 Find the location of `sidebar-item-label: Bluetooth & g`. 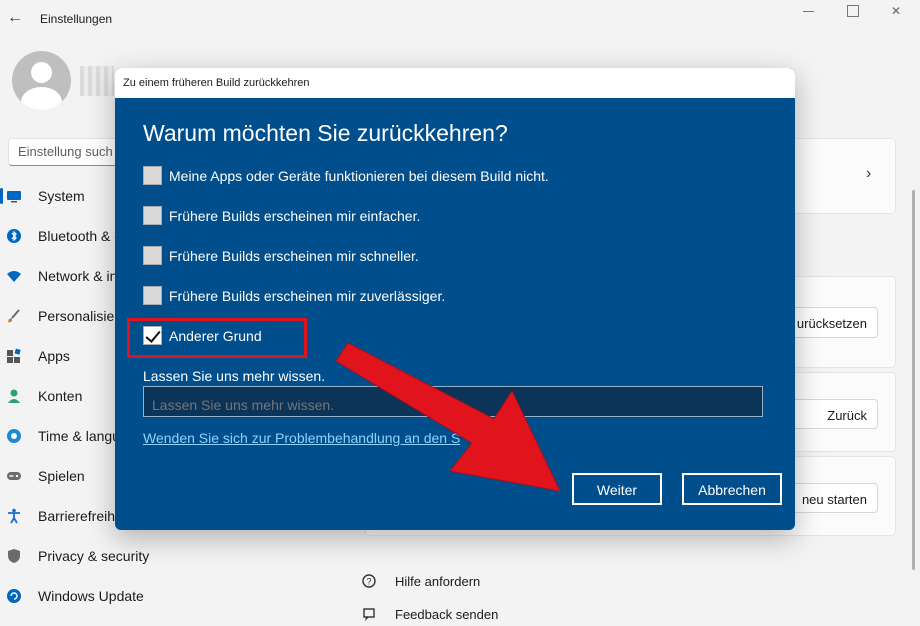

sidebar-item-label: Bluetooth & g is located at coordinates (80, 236).